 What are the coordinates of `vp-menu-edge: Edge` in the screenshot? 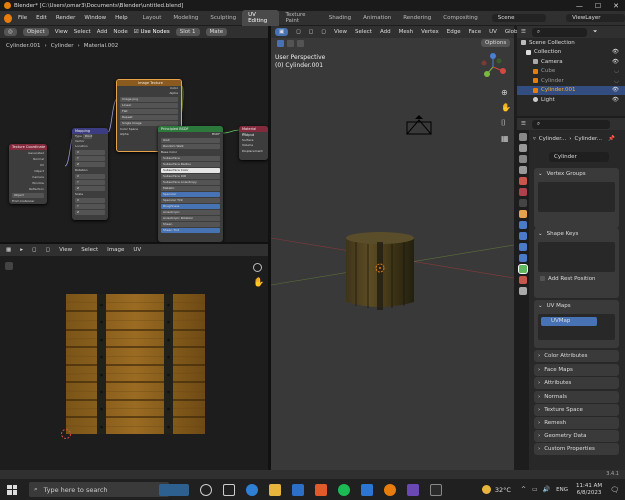 It's located at (454, 32).